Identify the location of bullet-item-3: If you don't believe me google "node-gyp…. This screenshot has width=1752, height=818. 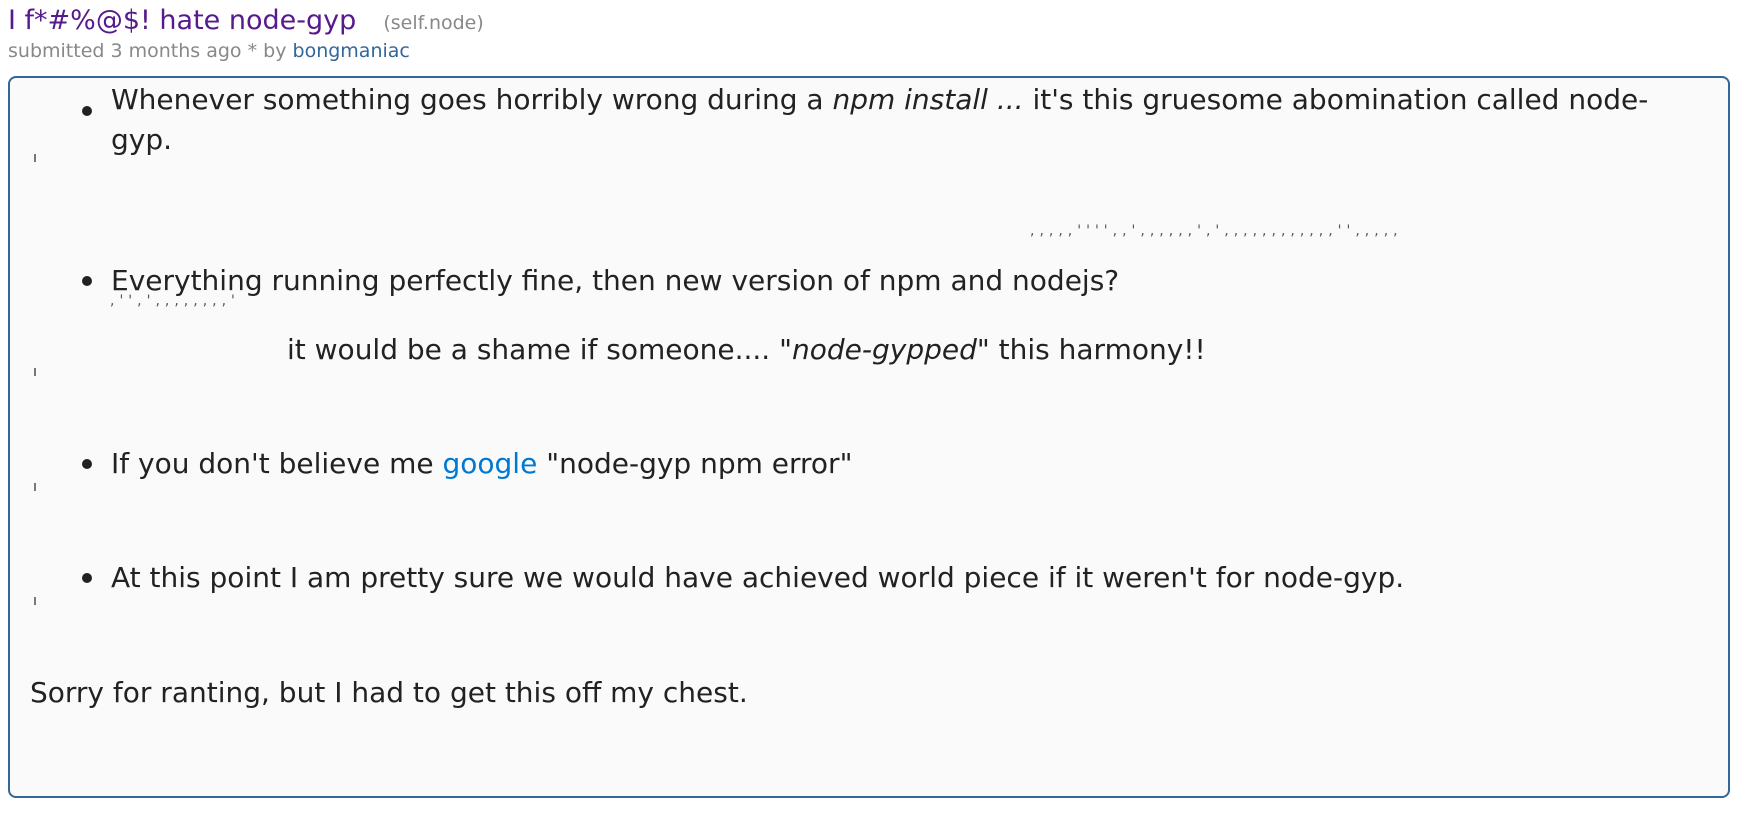
(889, 464).